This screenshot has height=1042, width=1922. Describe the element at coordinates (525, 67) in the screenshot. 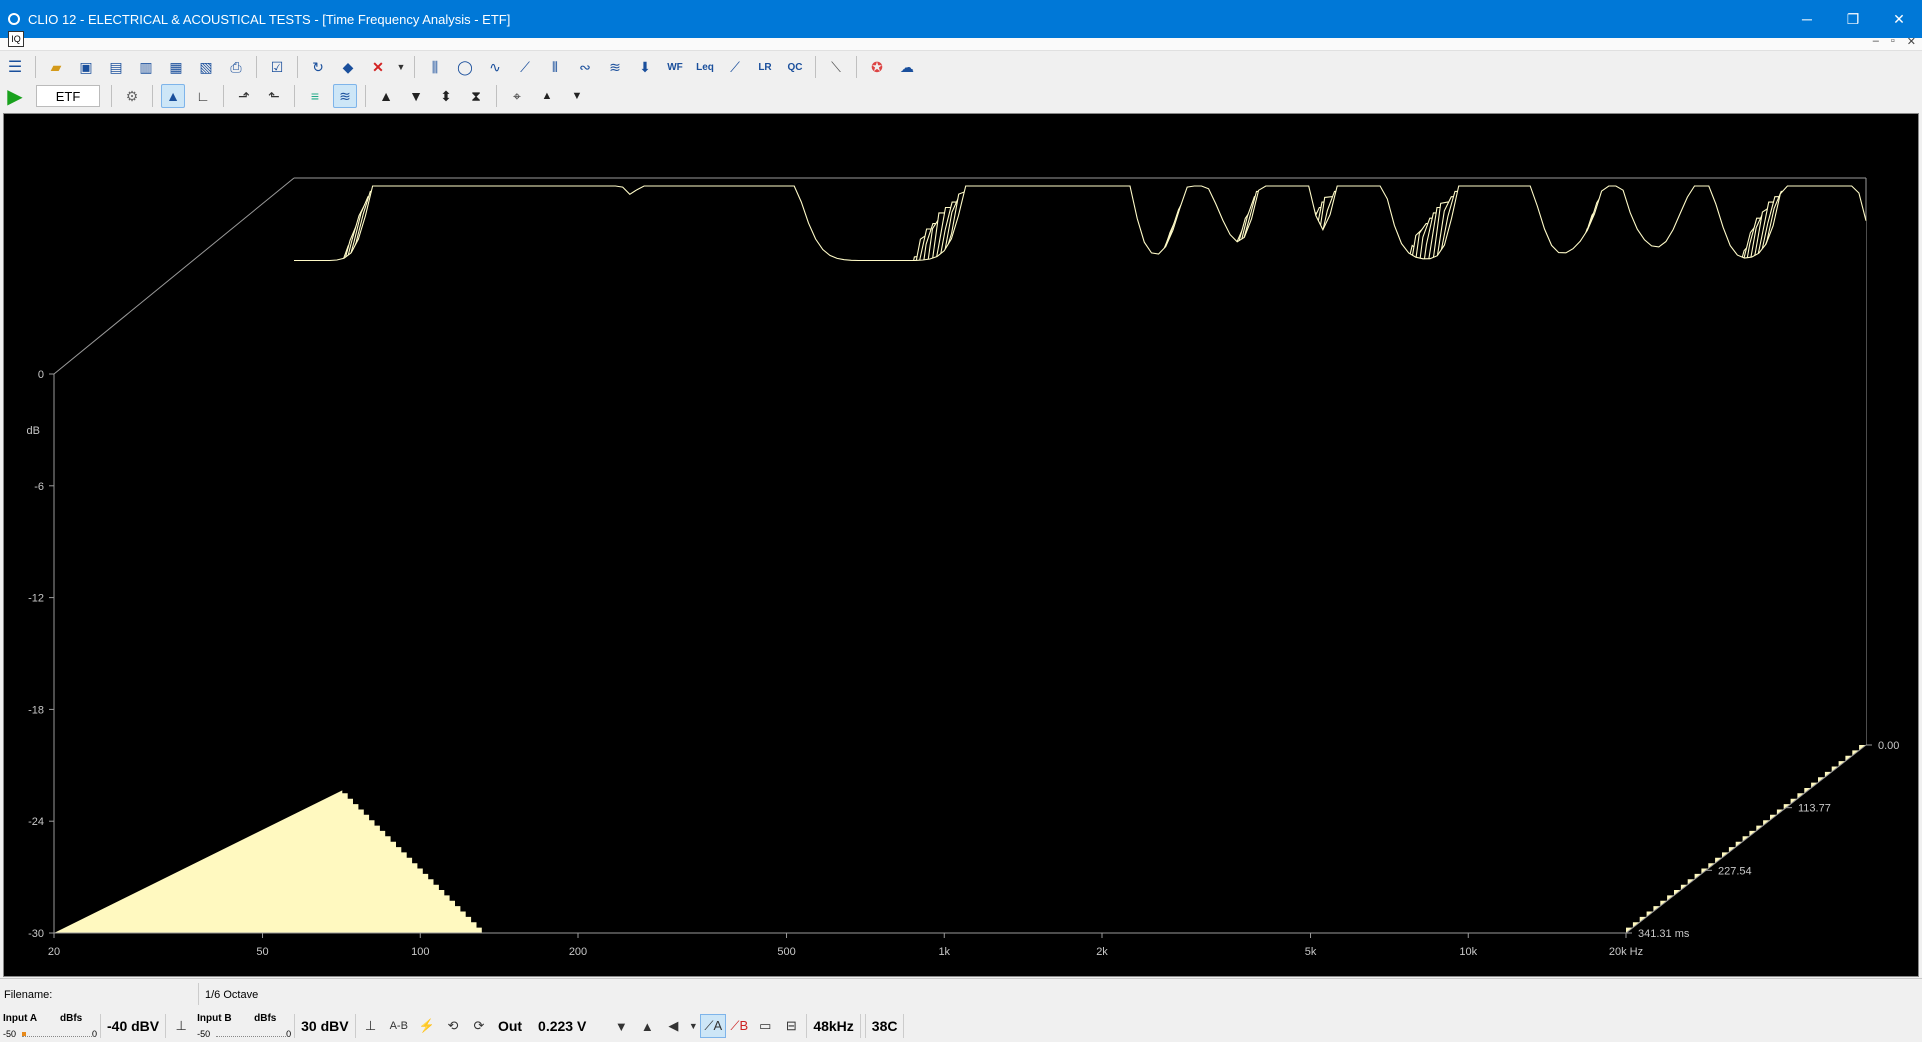

I see `impedance-icon: ⟋` at that location.